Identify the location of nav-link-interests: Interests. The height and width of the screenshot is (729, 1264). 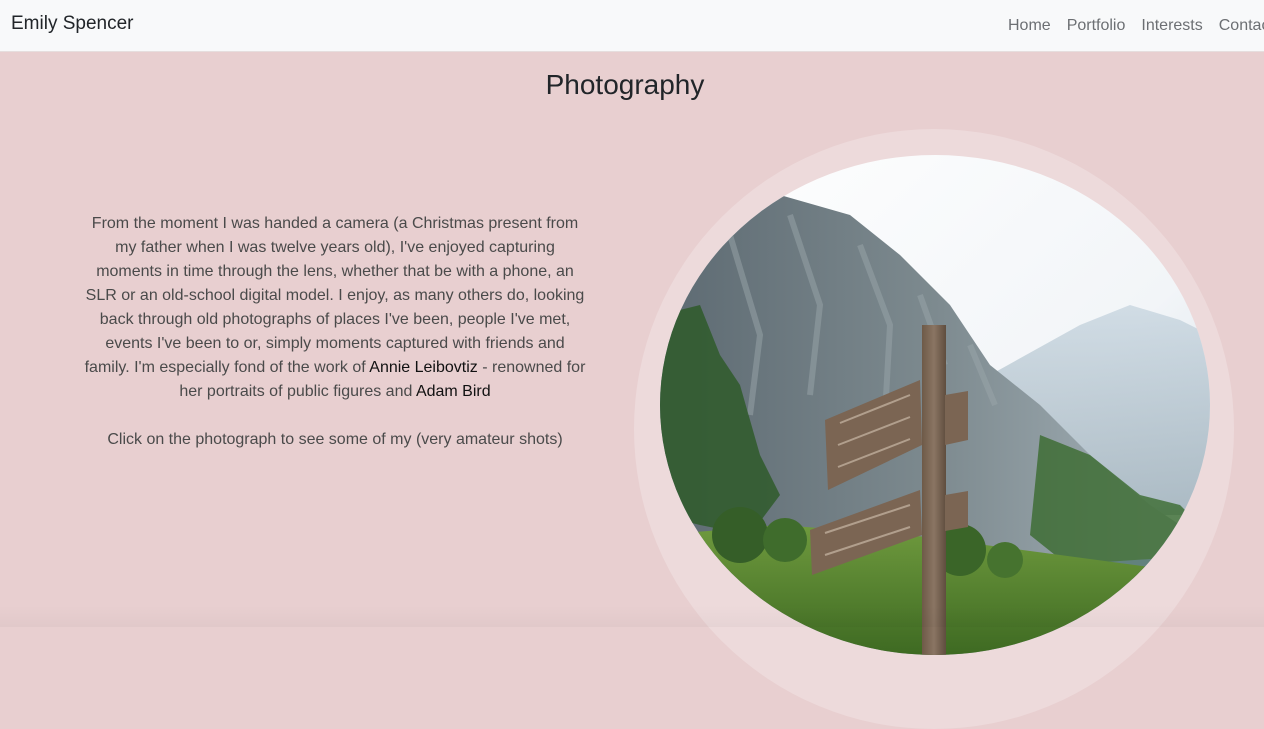
(1171, 26).